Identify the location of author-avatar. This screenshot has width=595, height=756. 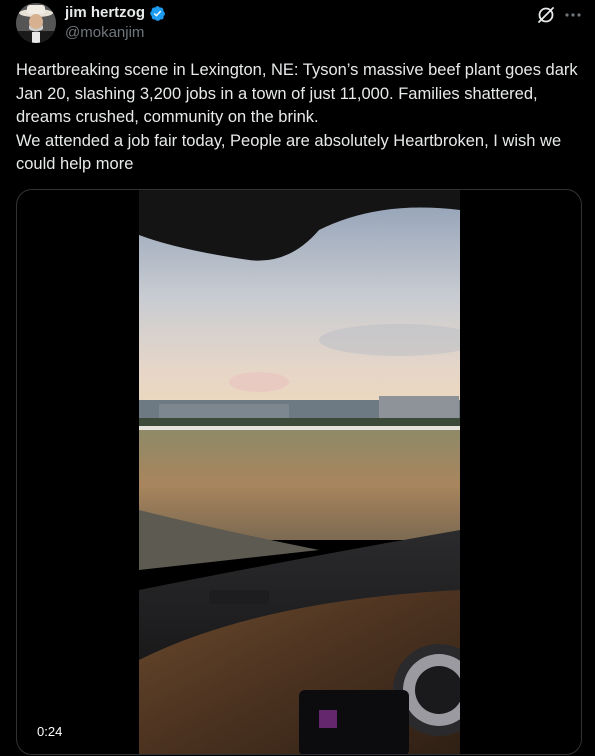
(36, 23).